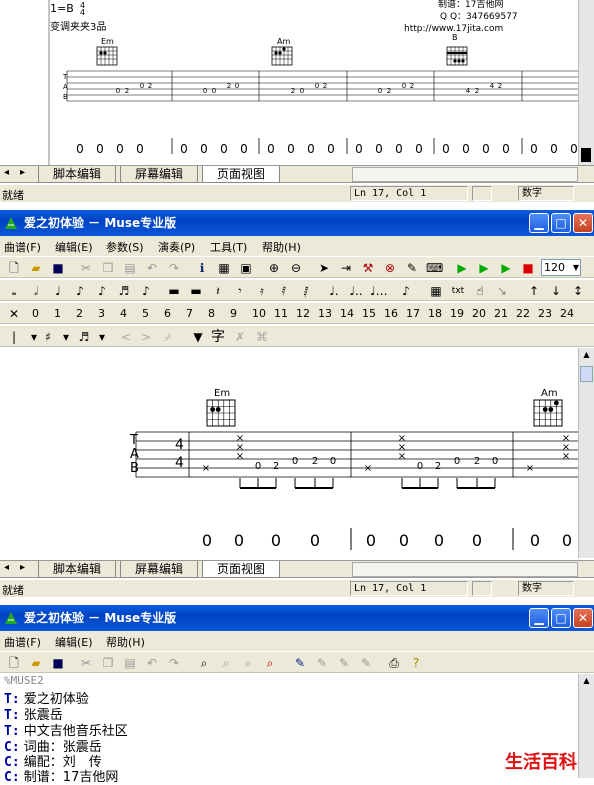  Describe the element at coordinates (14, 663) in the screenshot. I see `new-file-icon: 🗋` at that location.